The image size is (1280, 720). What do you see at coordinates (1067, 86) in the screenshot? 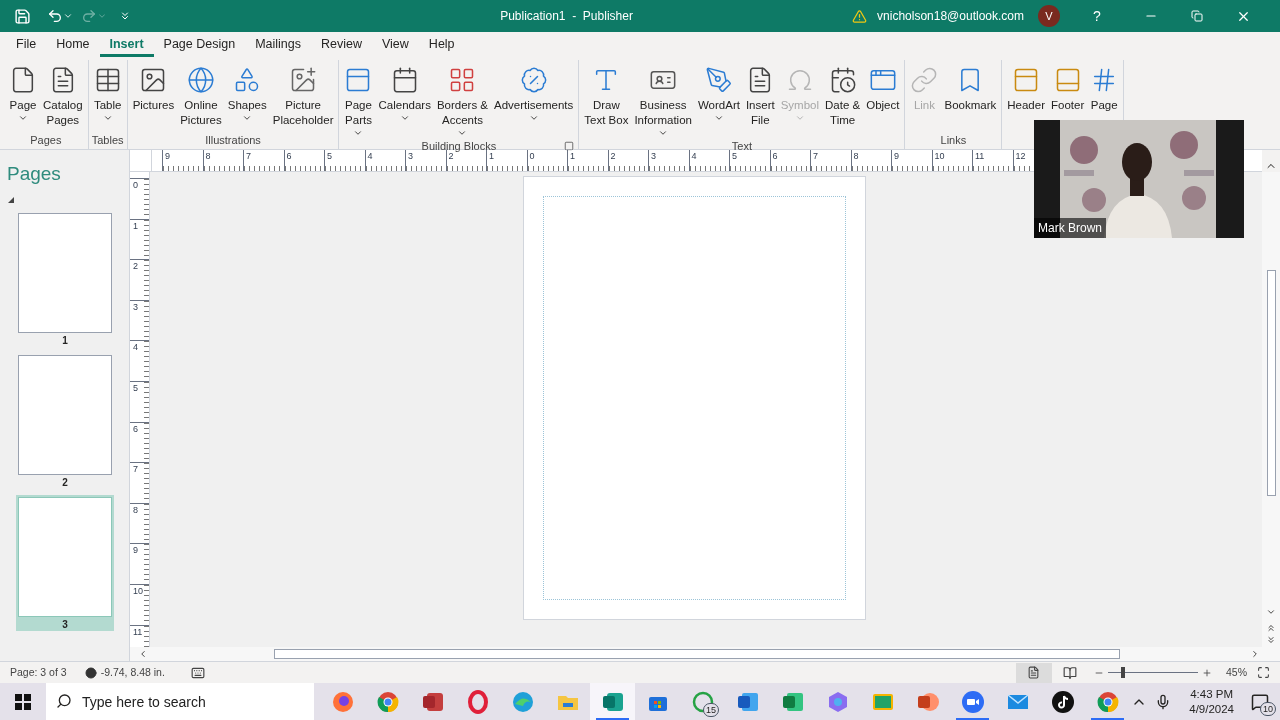
I see `ribbon-button: Footer` at bounding box center [1067, 86].